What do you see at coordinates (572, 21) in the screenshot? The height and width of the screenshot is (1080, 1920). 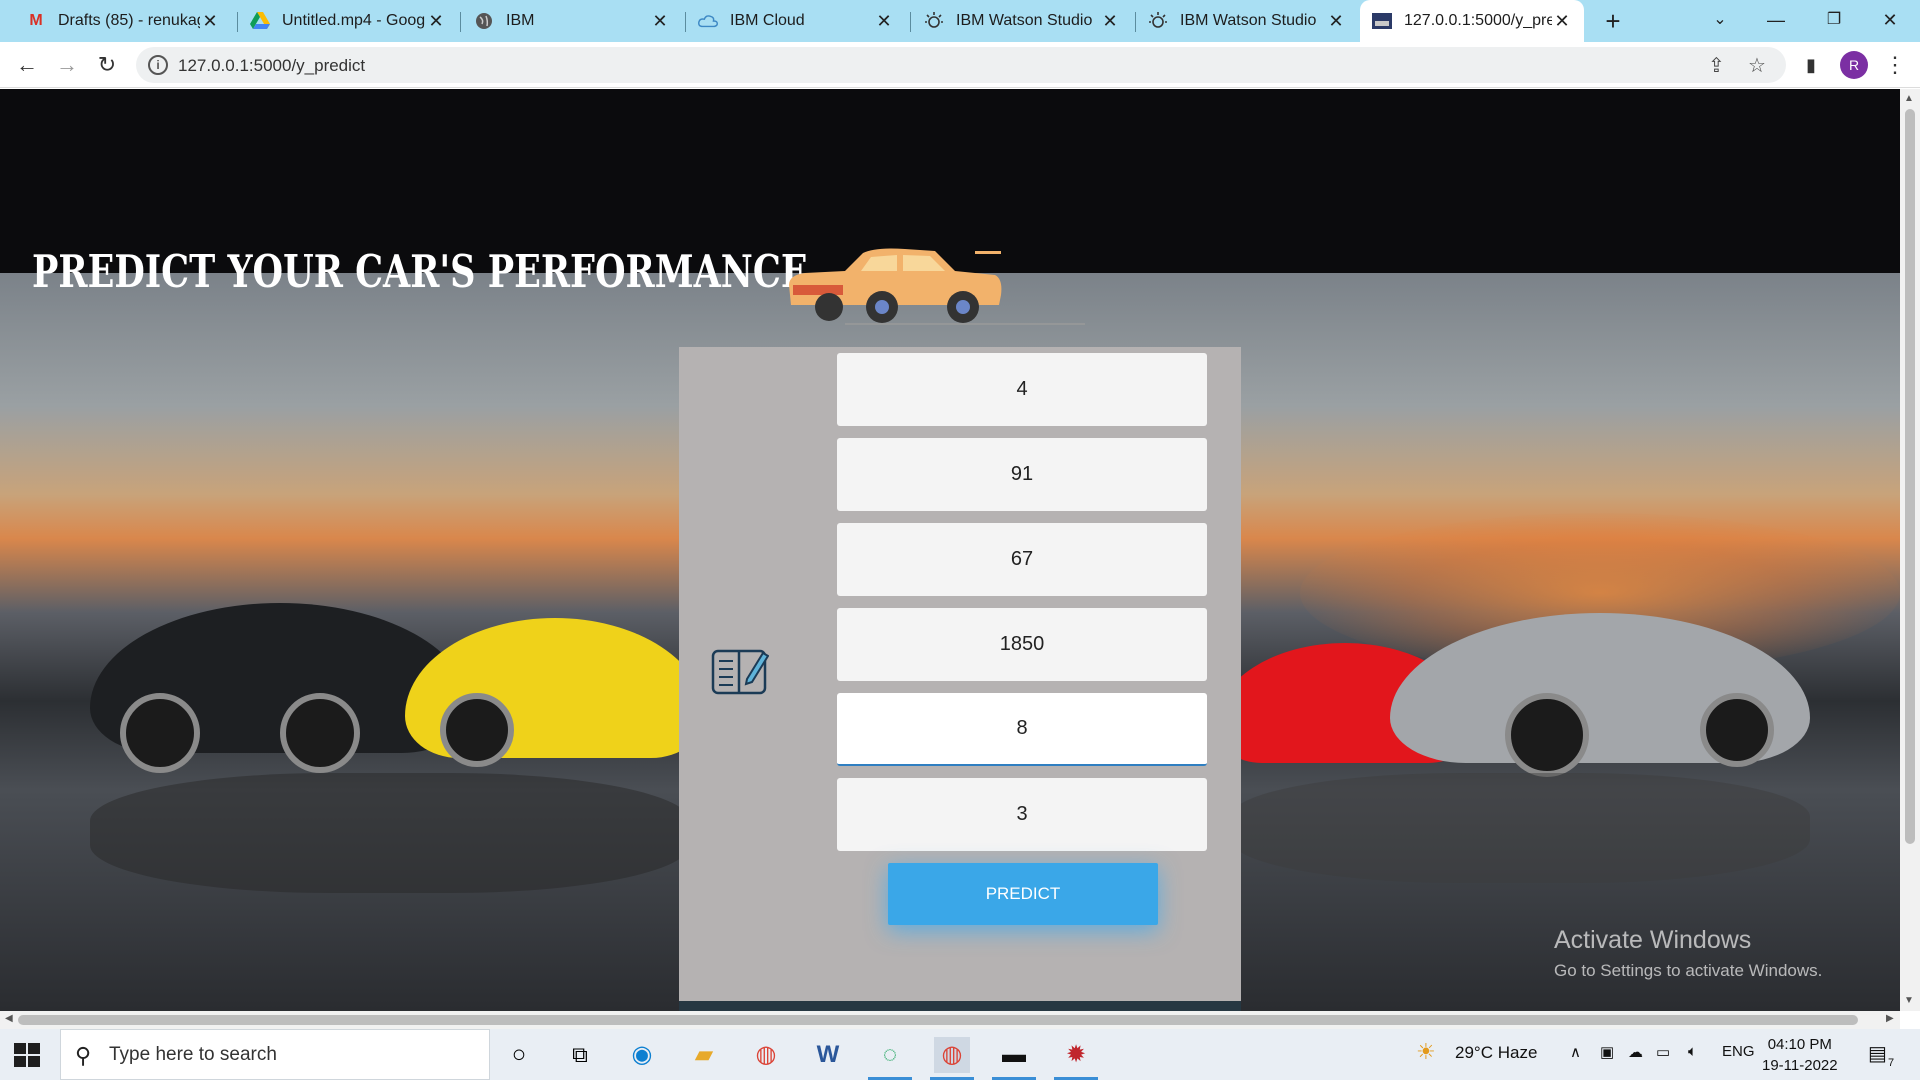 I see `tab-ibm: IBM ✕` at bounding box center [572, 21].